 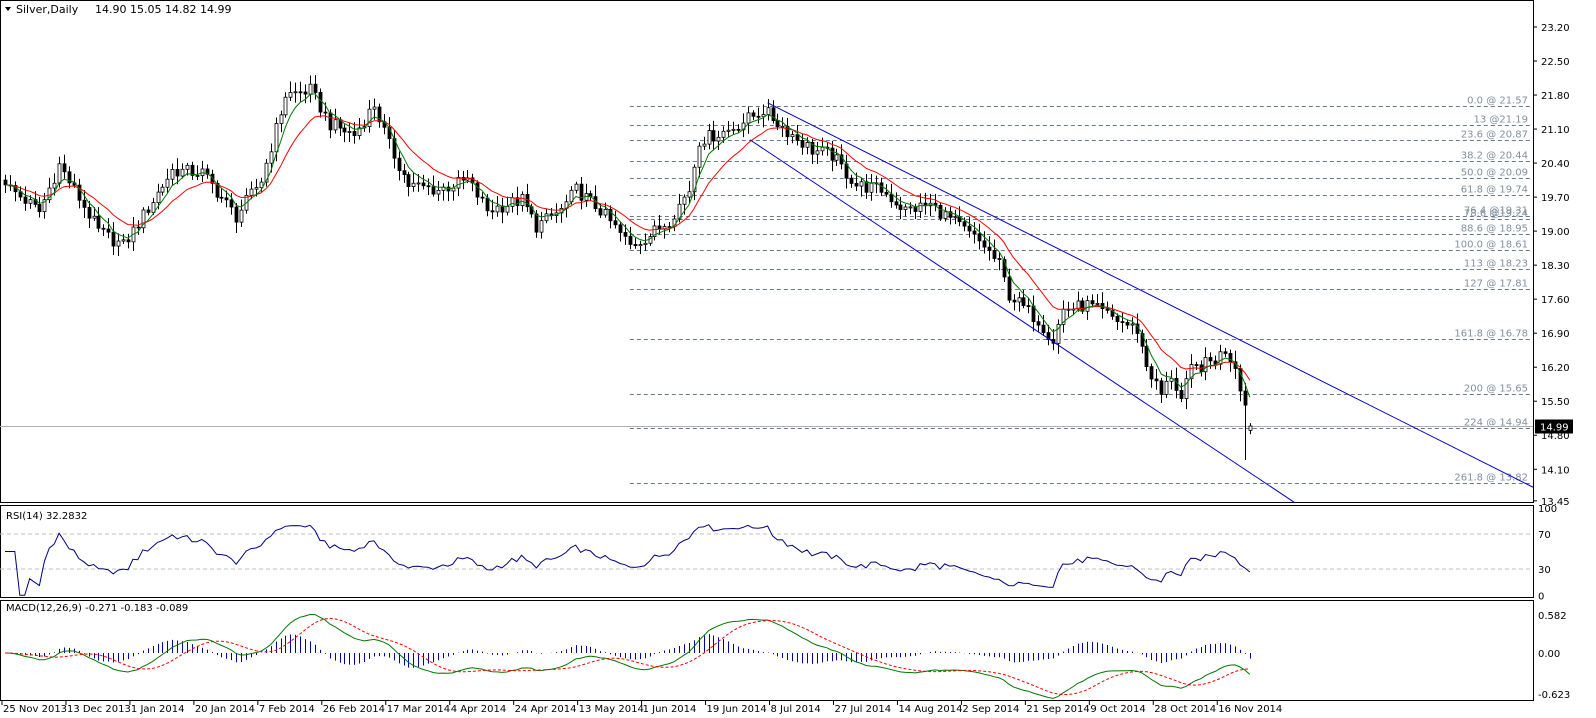 What do you see at coordinates (418, 709) in the screenshot?
I see `time-axis-label: 17 Mar 2014` at bounding box center [418, 709].